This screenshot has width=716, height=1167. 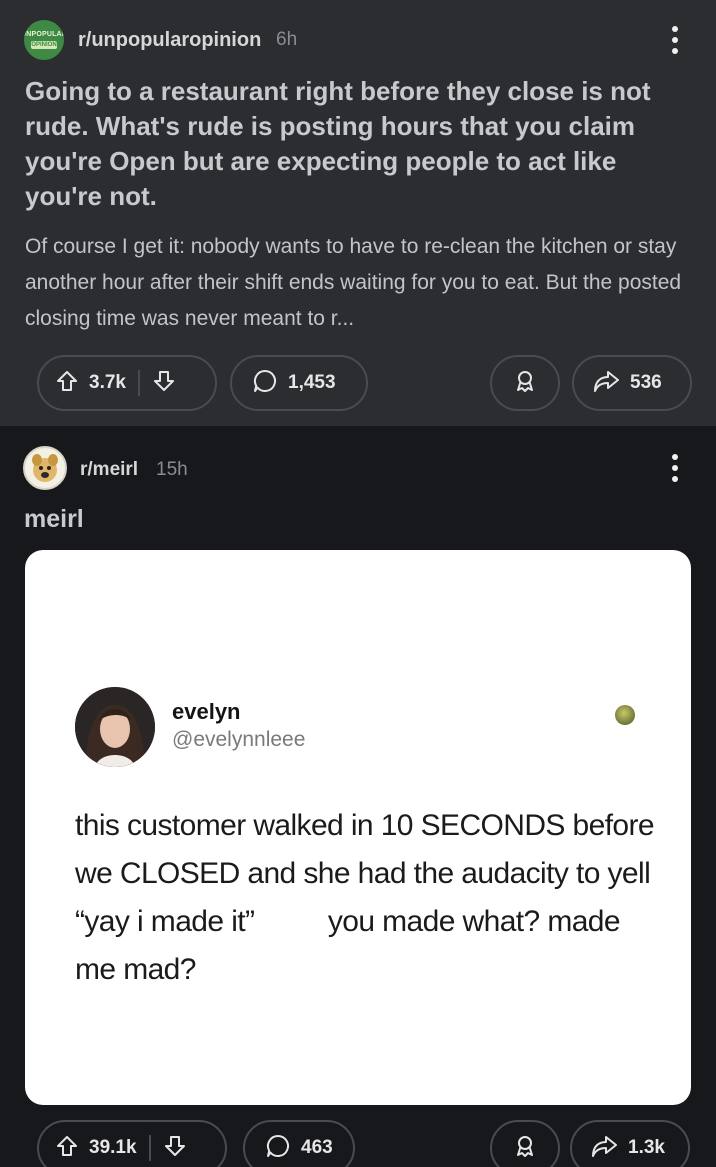 What do you see at coordinates (44, 45) in the screenshot?
I see `avatar-text-bottom: OPINION` at bounding box center [44, 45].